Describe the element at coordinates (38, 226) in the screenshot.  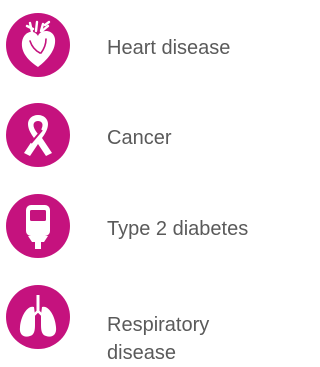
I see `glucose-meter-icon` at that location.